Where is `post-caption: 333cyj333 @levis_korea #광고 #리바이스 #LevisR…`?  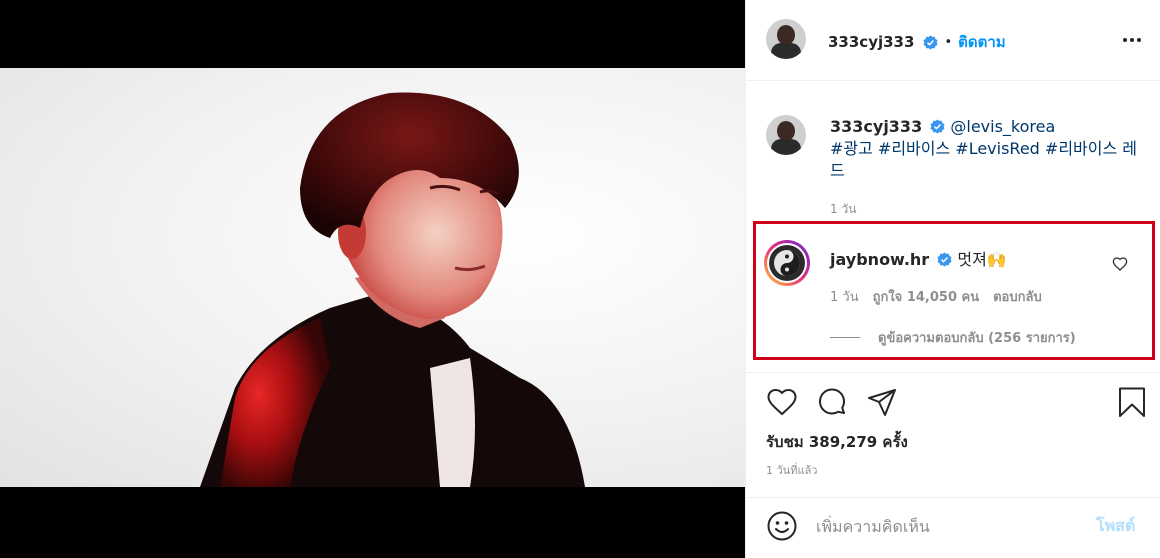
post-caption: 333cyj333 @levis_korea #광고 #리바이스 #LevisR… is located at coordinates (985, 149).